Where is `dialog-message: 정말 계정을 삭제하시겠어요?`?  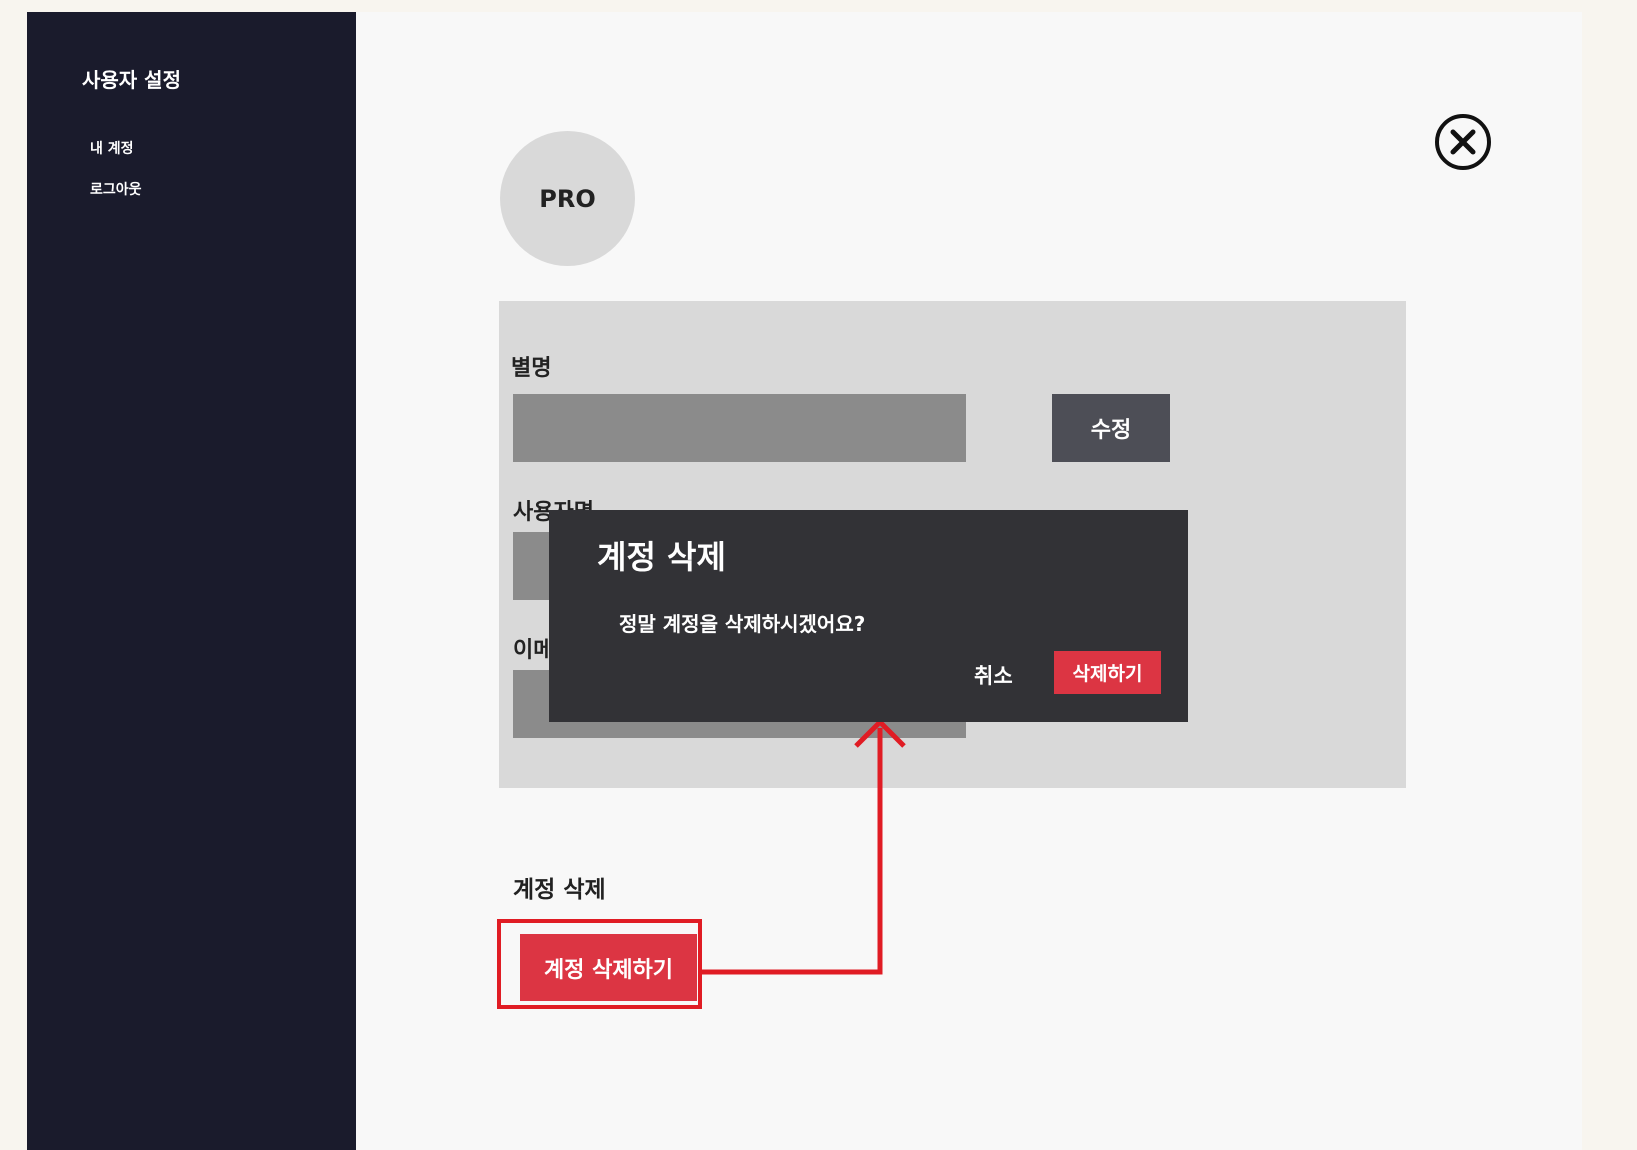 dialog-message: 정말 계정을 삭제하시겠어요? is located at coordinates (742, 624).